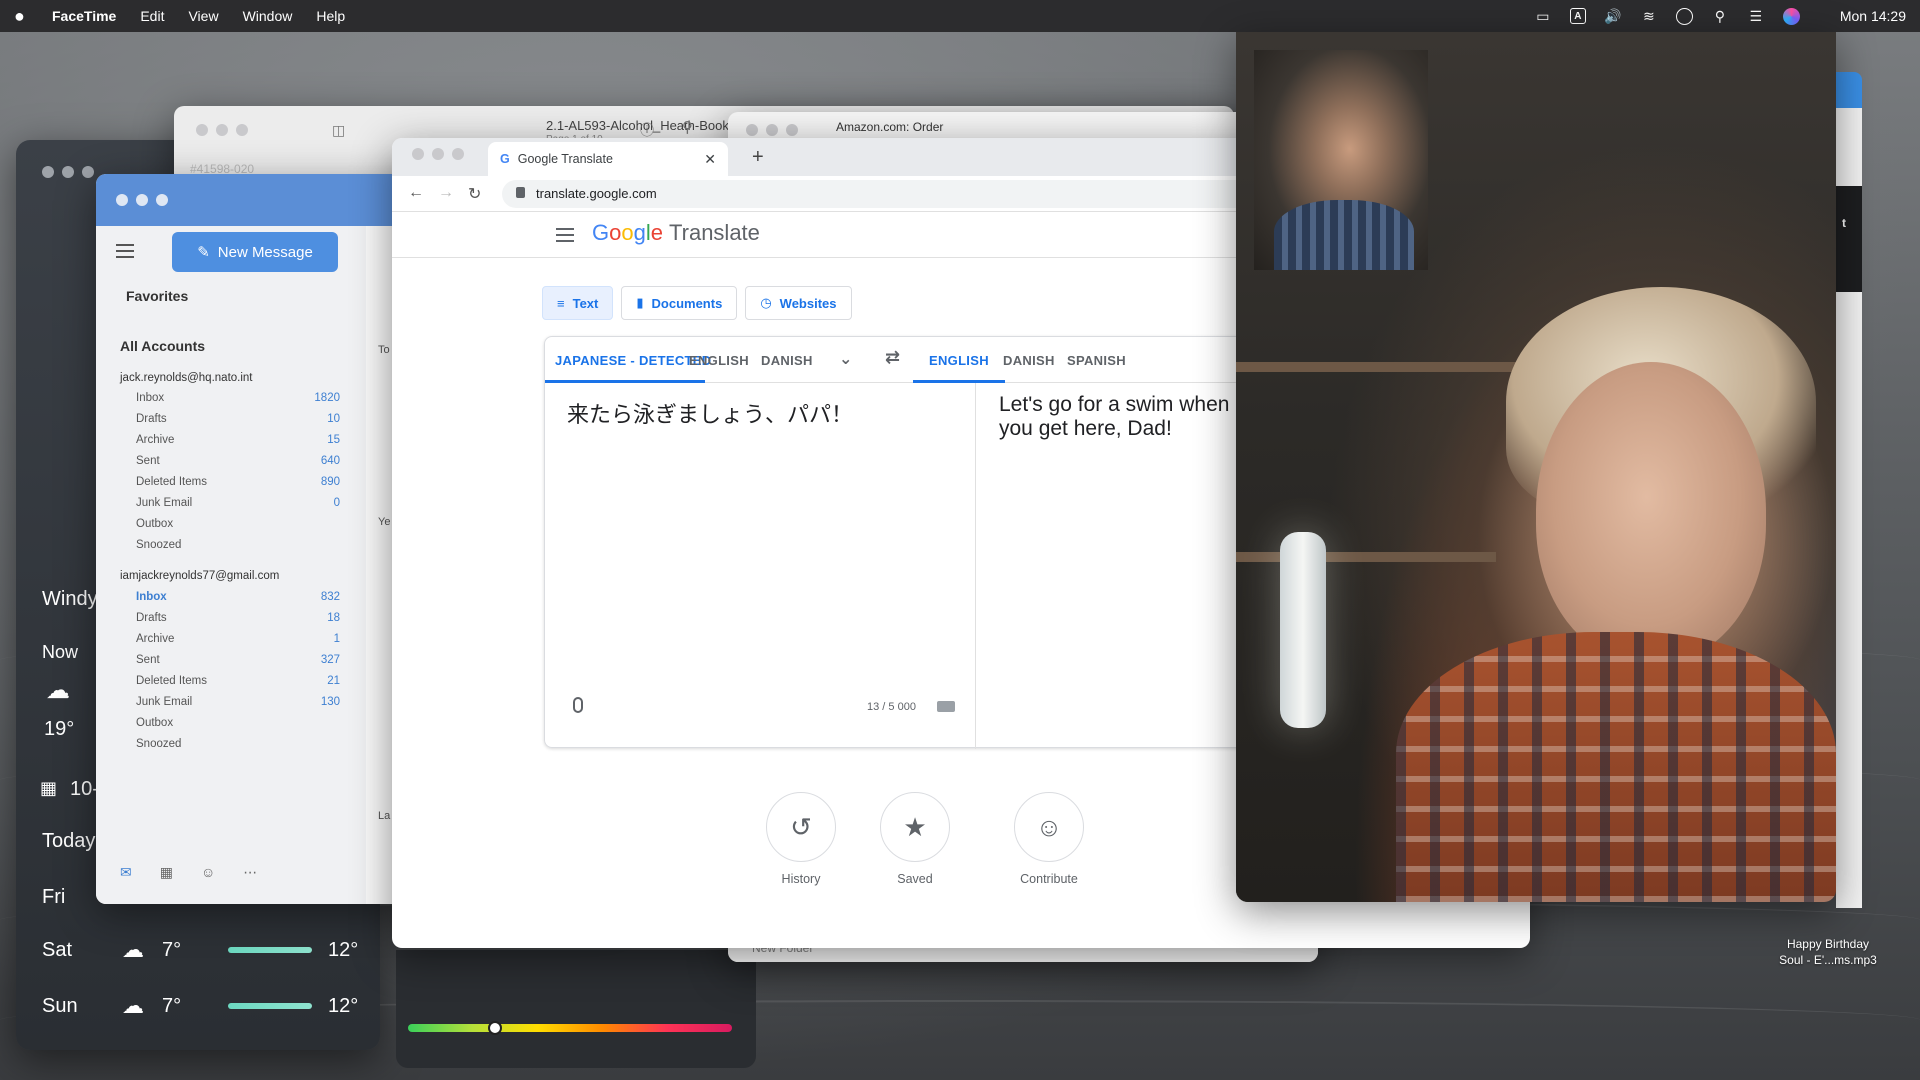 This screenshot has width=1920, height=1080. I want to click on folder-name: Deleted Items, so click(171, 681).